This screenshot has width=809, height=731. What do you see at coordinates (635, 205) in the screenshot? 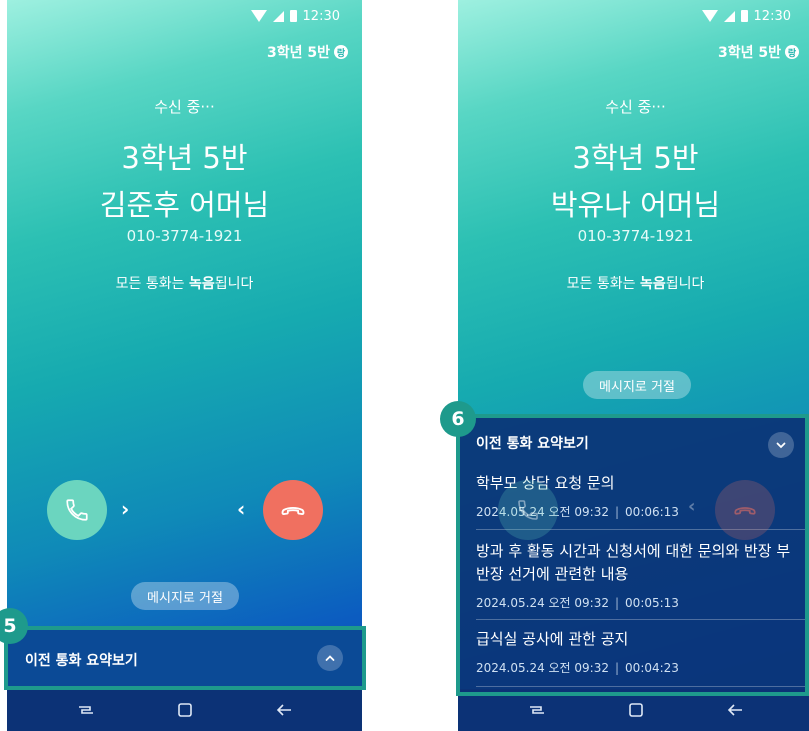
I see `caller-name: 박유나 어머님` at bounding box center [635, 205].